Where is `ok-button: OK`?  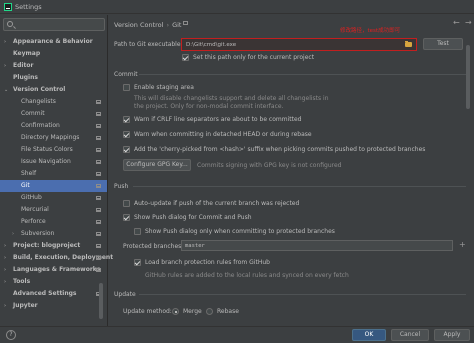 ok-button: OK is located at coordinates (369, 335).